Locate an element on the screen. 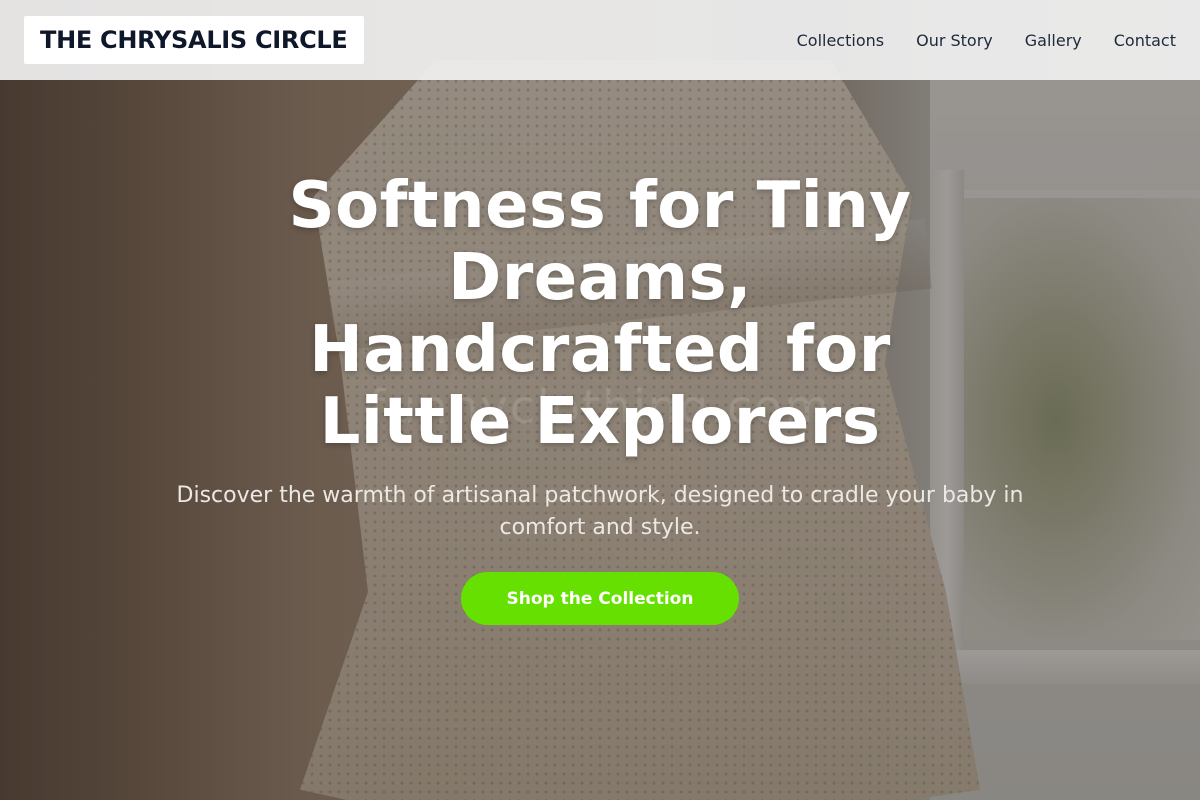 The width and height of the screenshot is (1200, 800). nav-link-our-story: Our Story is located at coordinates (954, 40).